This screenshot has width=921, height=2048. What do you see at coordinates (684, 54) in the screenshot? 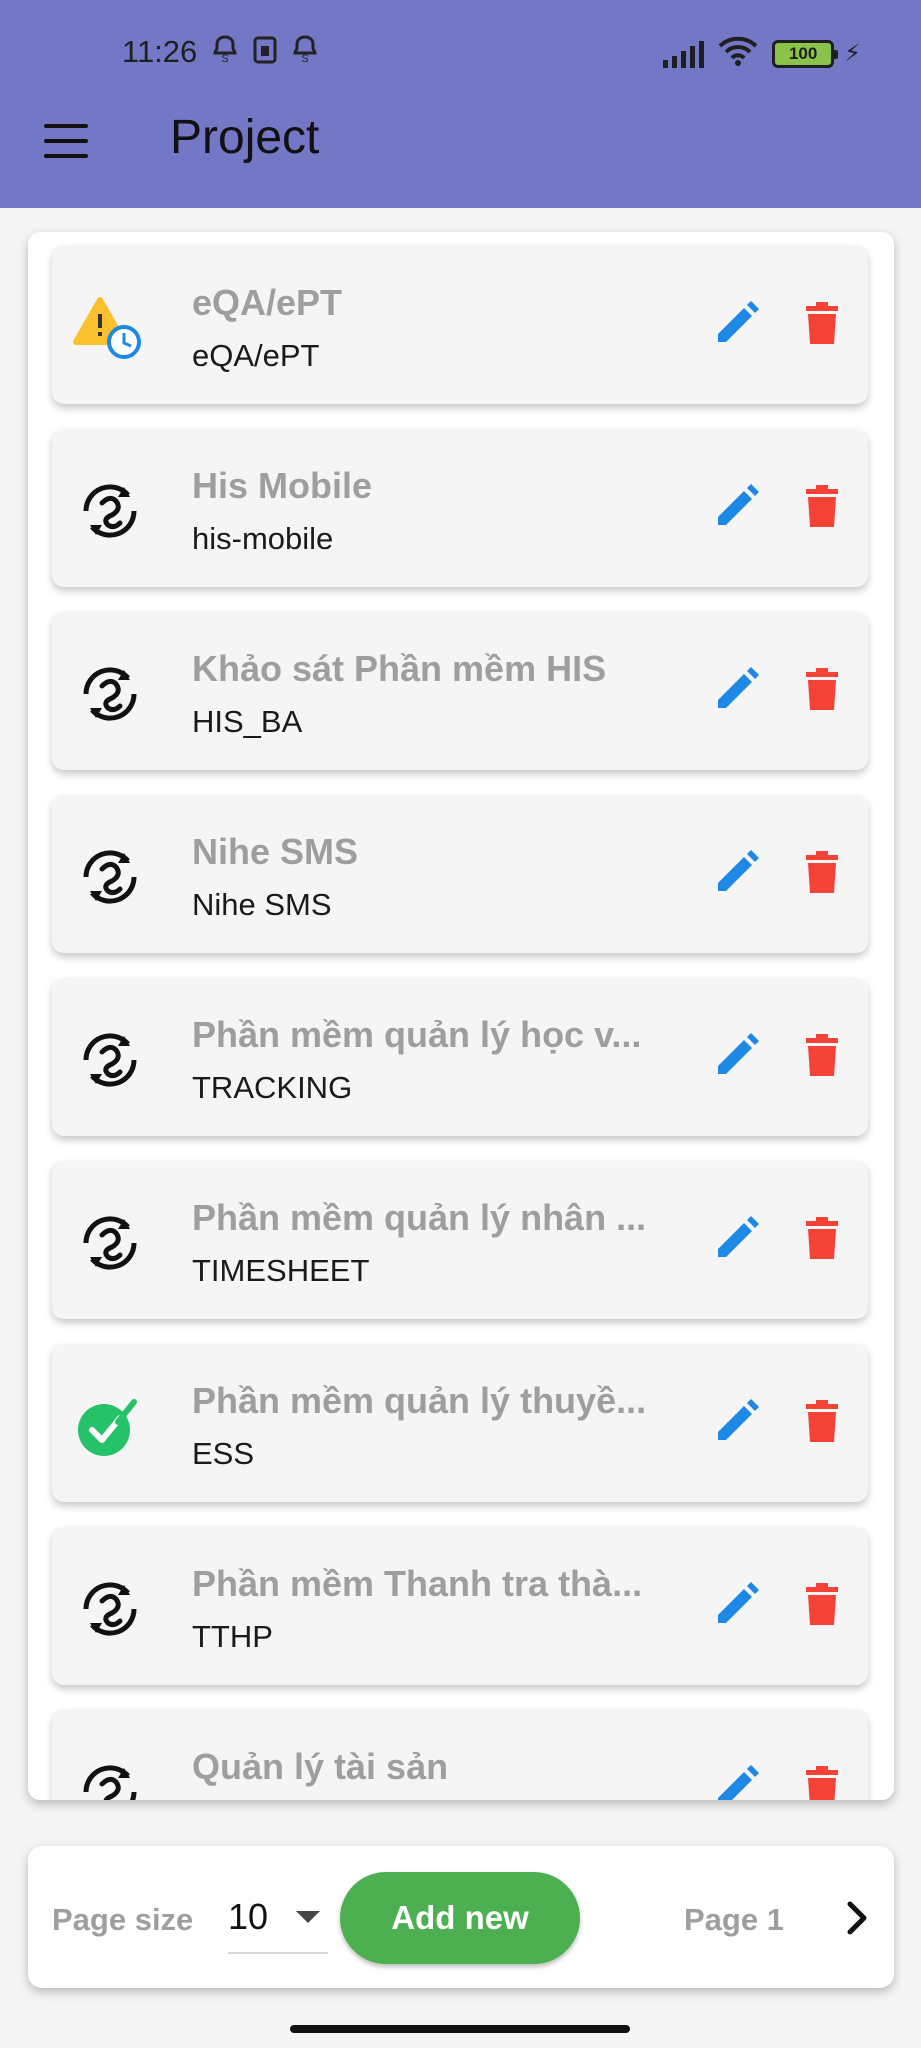
I see `signal-icon` at bounding box center [684, 54].